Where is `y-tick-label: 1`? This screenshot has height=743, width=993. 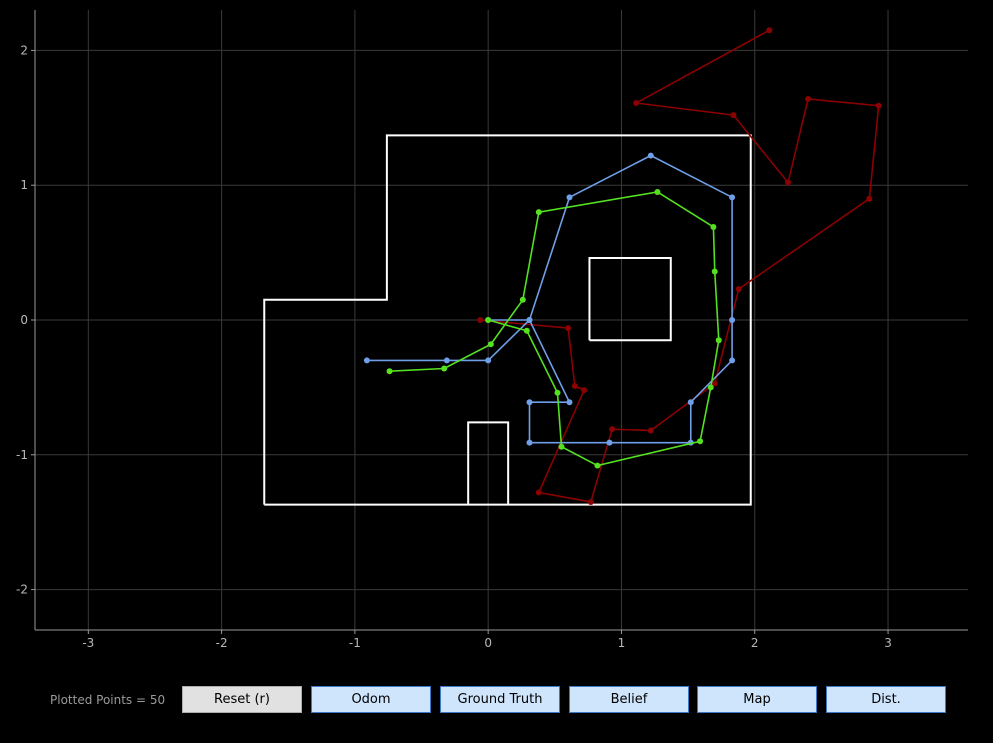
y-tick-label: 1 is located at coordinates (24, 185).